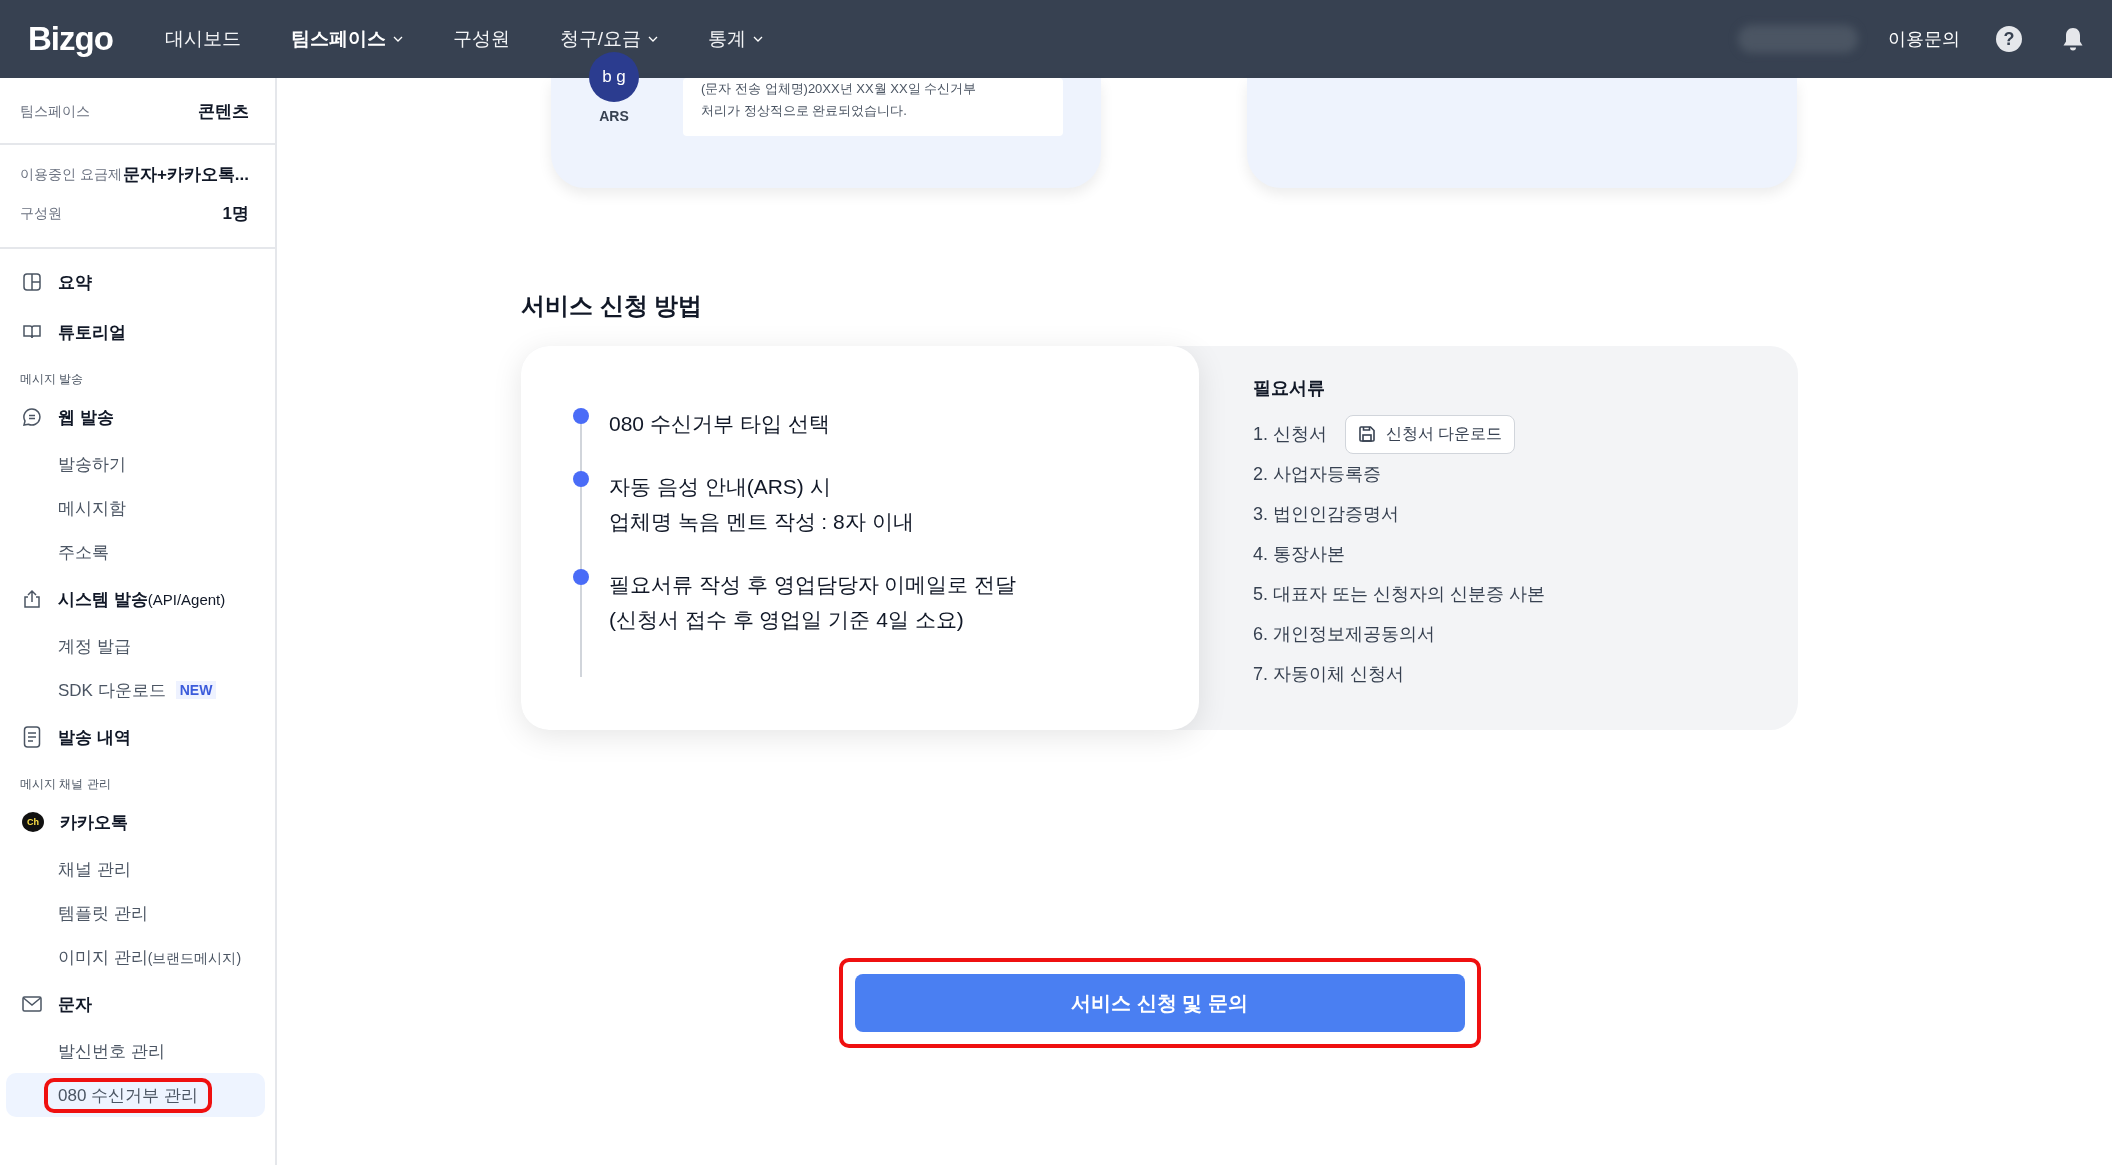  I want to click on sidebar-submenu-item: 발신번호 관리, so click(135, 1051).